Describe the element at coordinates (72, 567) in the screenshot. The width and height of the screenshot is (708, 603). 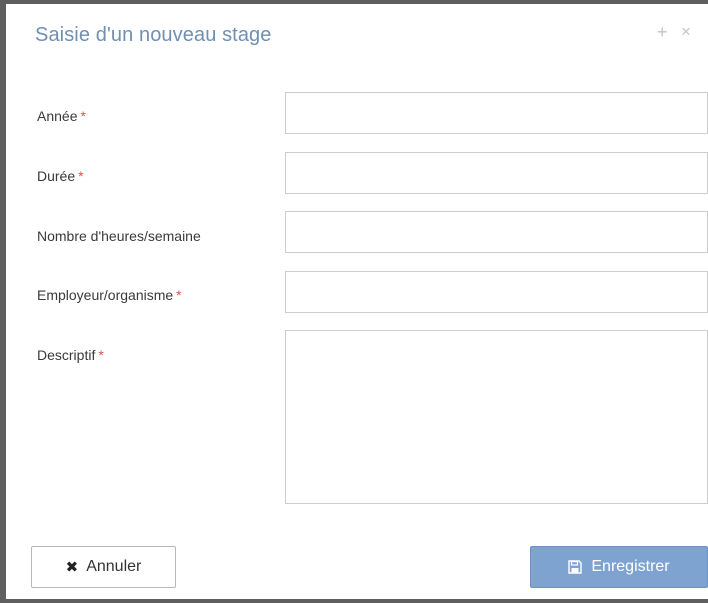
I see `times-icon: ✖` at that location.